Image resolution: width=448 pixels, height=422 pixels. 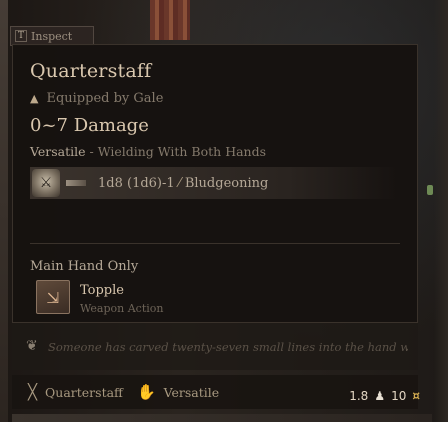 What do you see at coordinates (21, 36) in the screenshot?
I see `inspect-key: T` at bounding box center [21, 36].